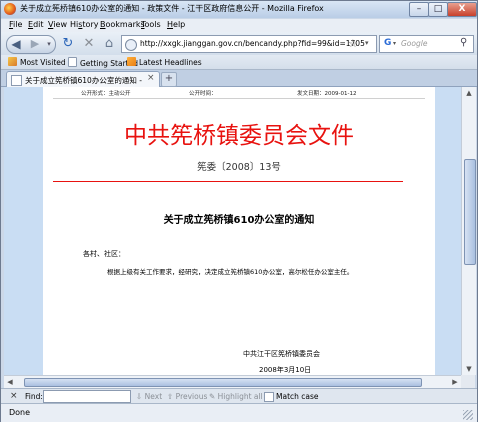  Describe the element at coordinates (131, 45) in the screenshot. I see `site-identity-icon` at that location.